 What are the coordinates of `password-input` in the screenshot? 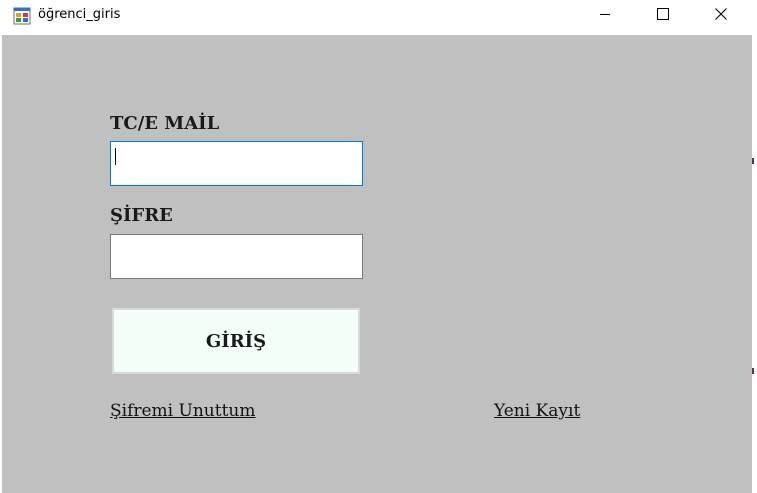 It's located at (236, 256).